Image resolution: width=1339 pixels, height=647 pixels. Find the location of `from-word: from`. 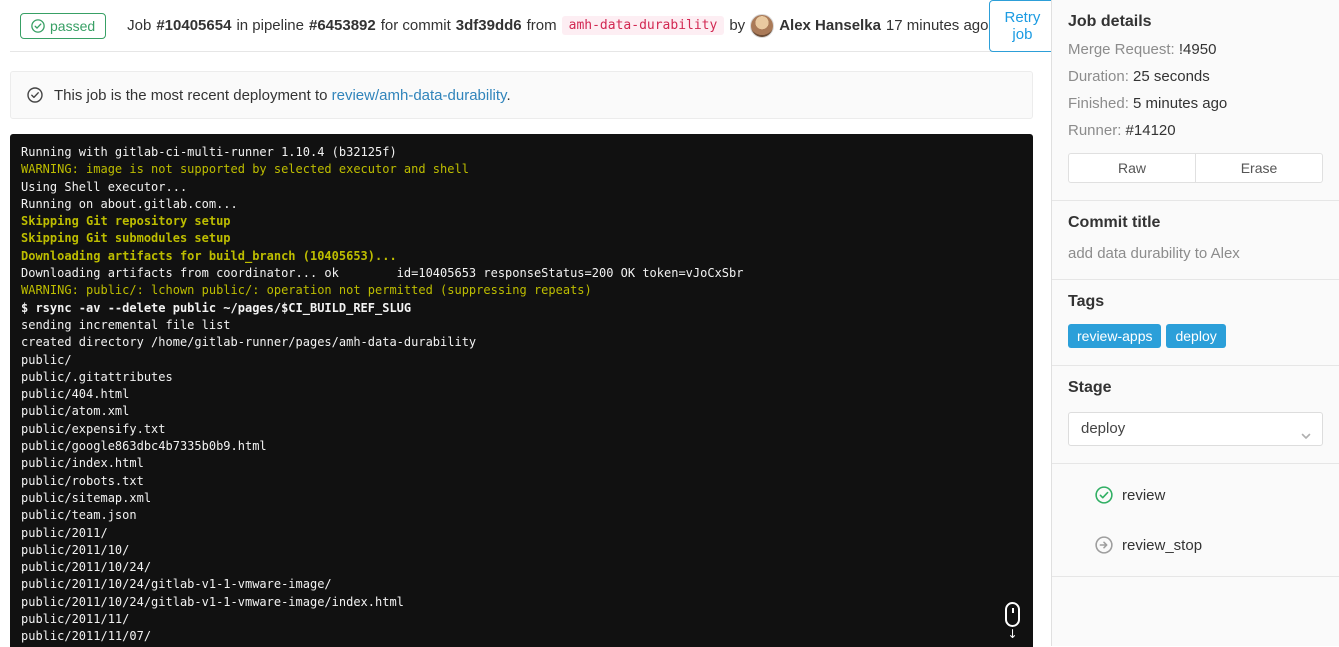

from-word: from is located at coordinates (541, 25).